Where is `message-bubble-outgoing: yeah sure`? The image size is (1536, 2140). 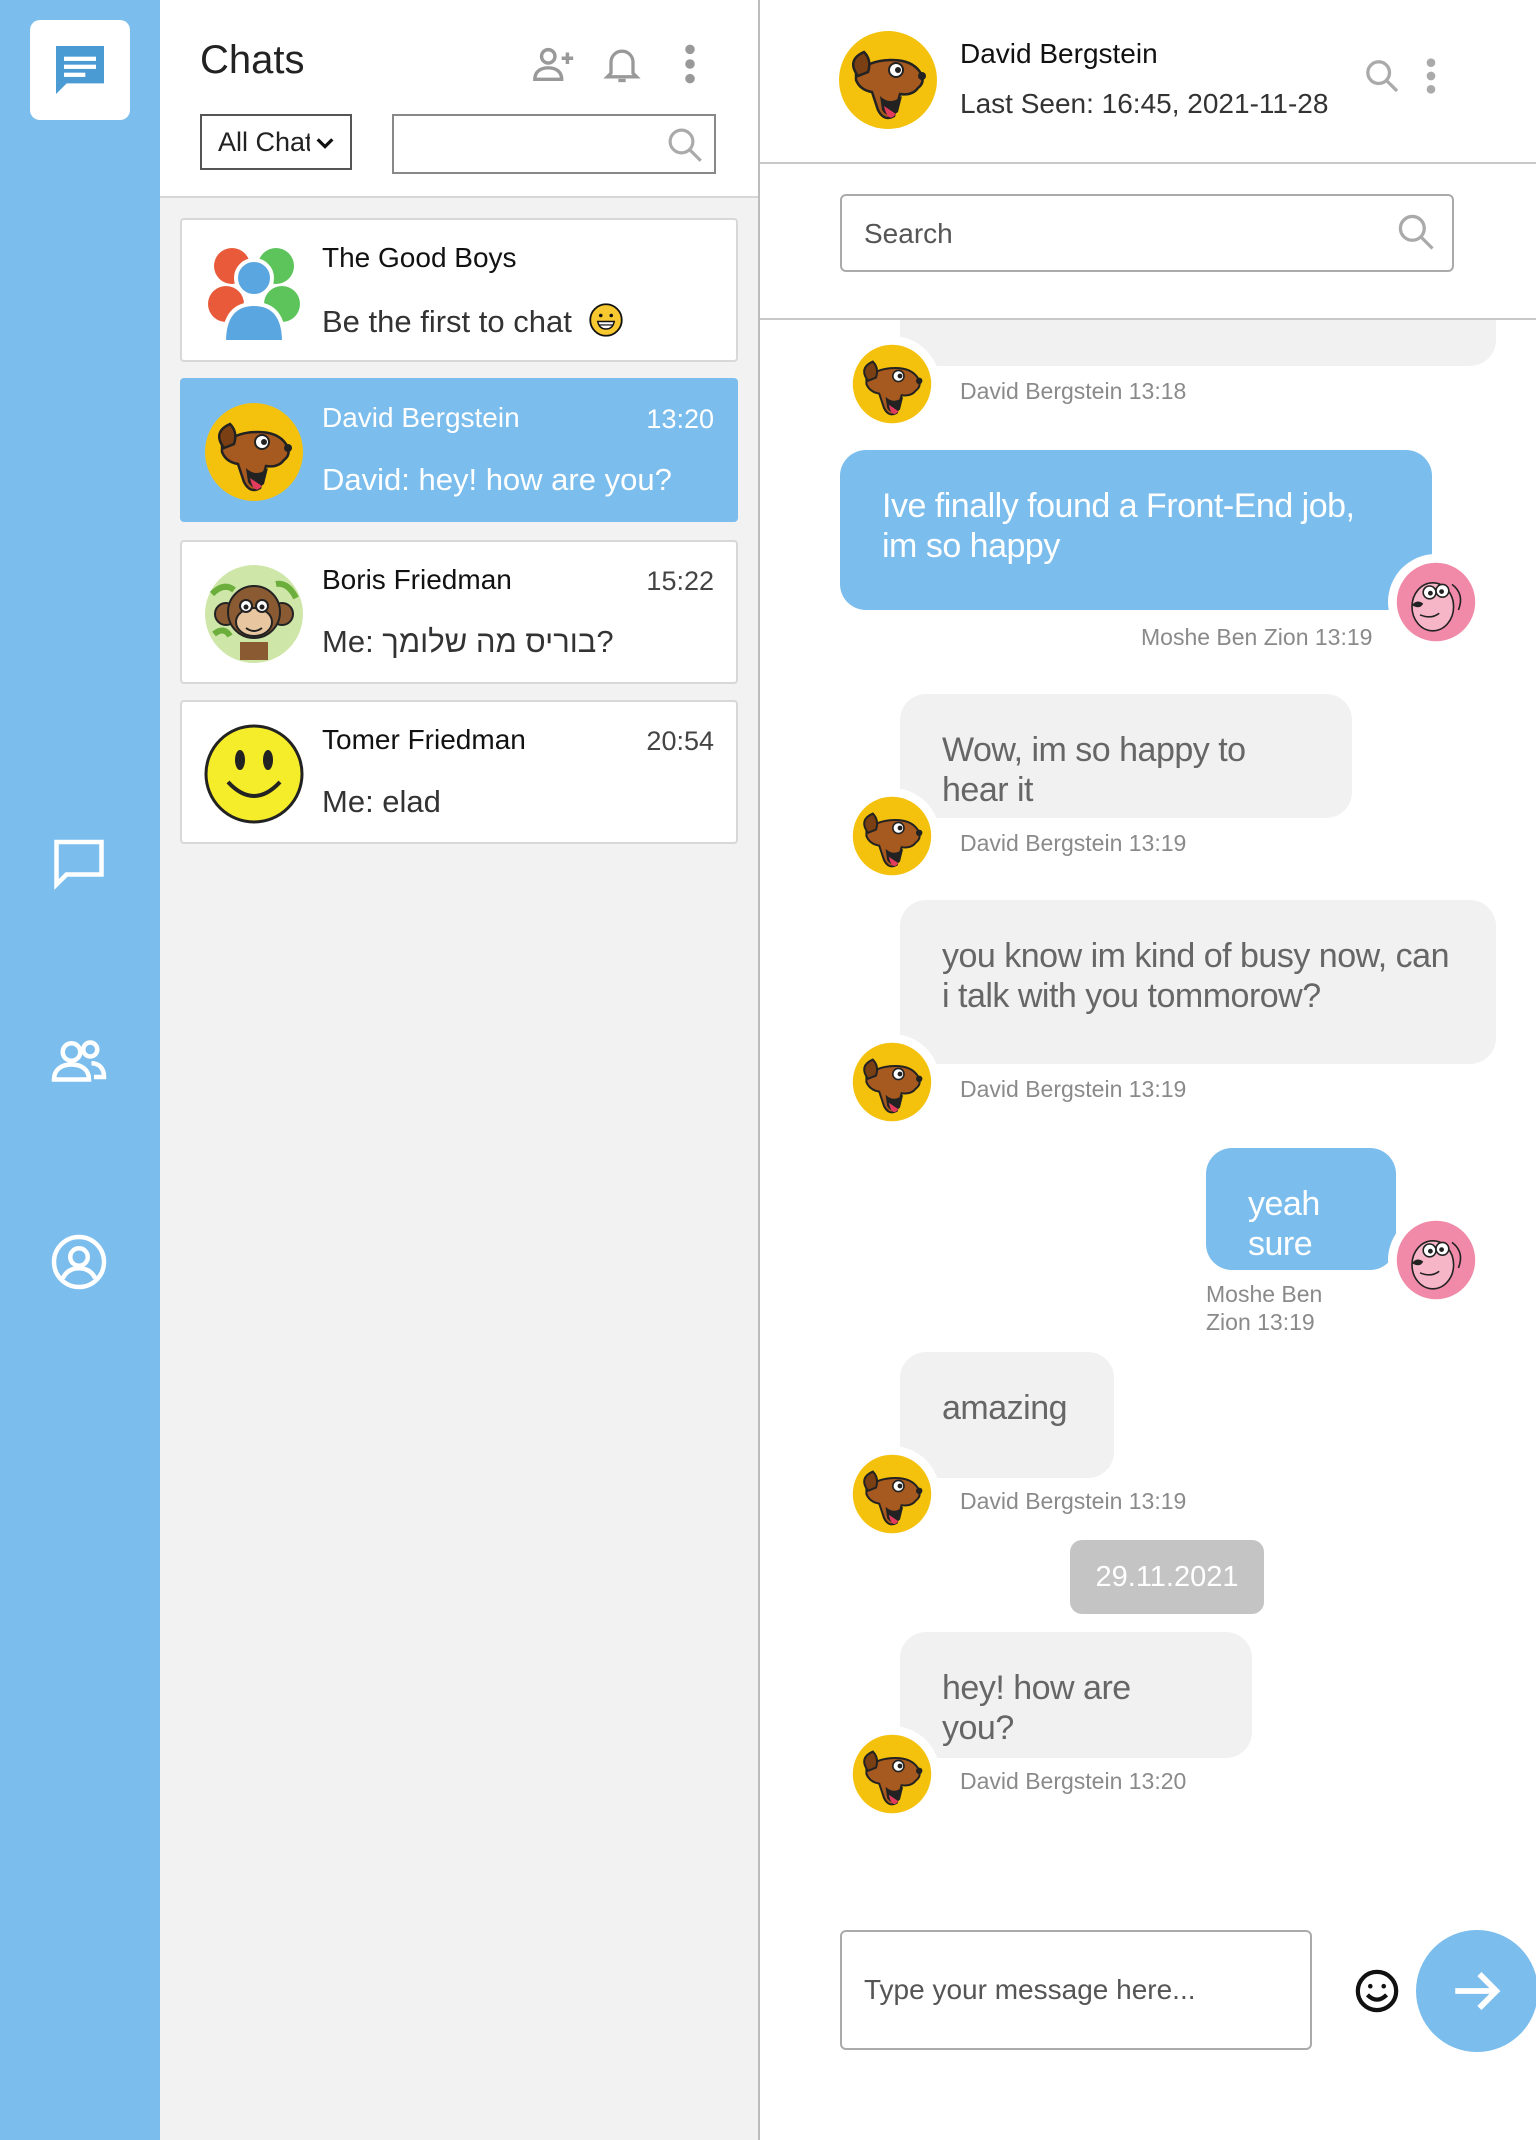
message-bubble-outgoing: yeah sure is located at coordinates (1301, 1209).